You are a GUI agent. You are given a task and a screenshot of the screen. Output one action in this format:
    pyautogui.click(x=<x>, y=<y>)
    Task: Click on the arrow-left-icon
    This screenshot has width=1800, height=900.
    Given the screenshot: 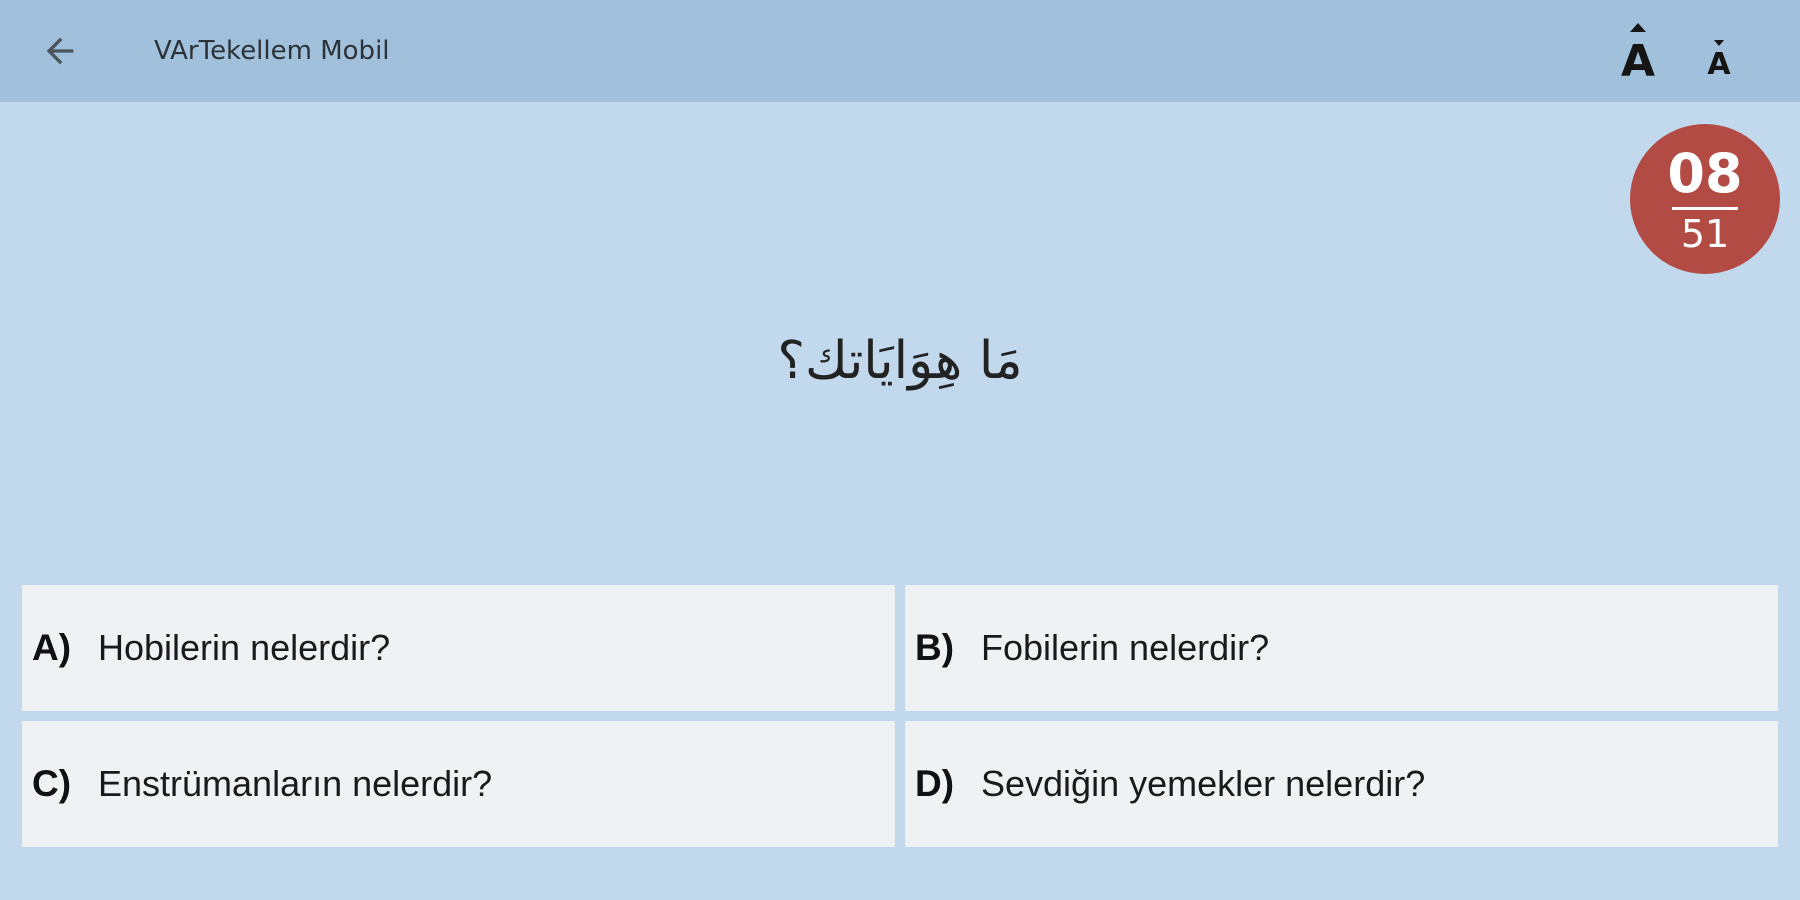 What is the action you would take?
    pyautogui.click(x=60, y=51)
    